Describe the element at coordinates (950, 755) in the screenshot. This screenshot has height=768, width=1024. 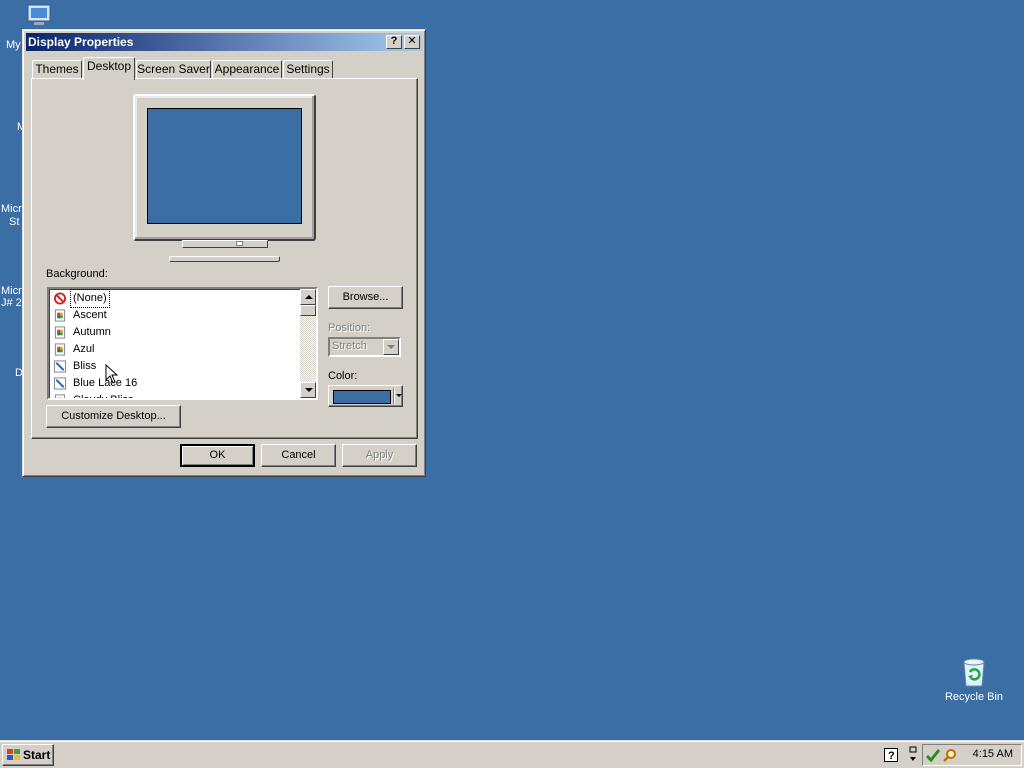
I see `search-icon` at that location.